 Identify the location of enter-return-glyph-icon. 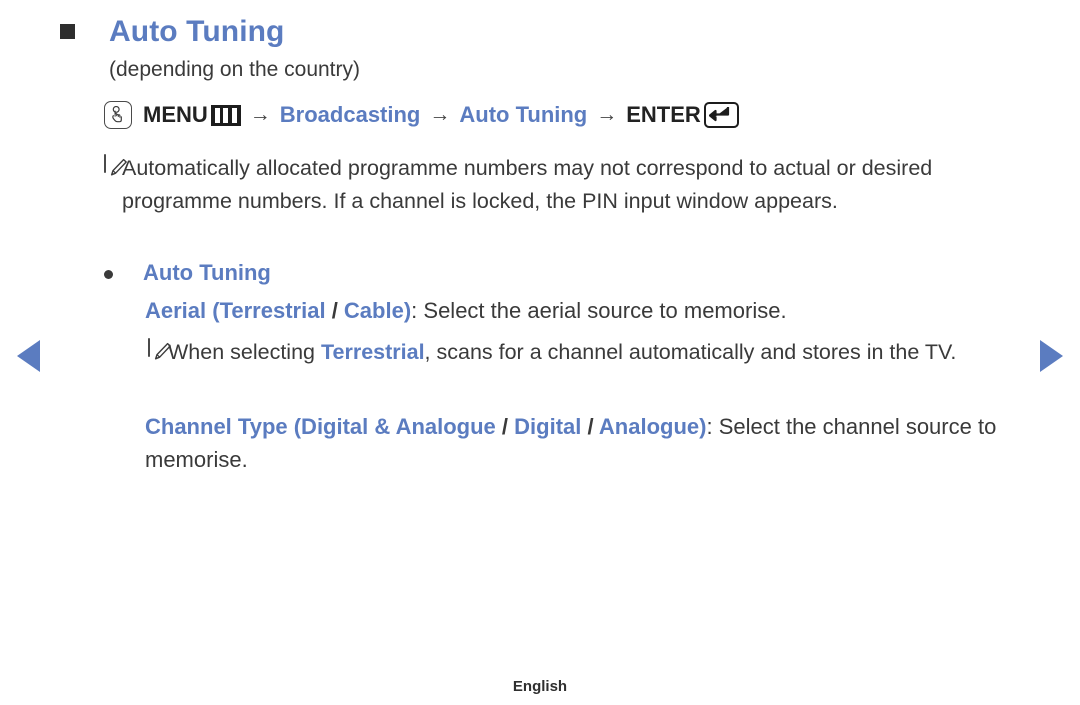
(721, 115).